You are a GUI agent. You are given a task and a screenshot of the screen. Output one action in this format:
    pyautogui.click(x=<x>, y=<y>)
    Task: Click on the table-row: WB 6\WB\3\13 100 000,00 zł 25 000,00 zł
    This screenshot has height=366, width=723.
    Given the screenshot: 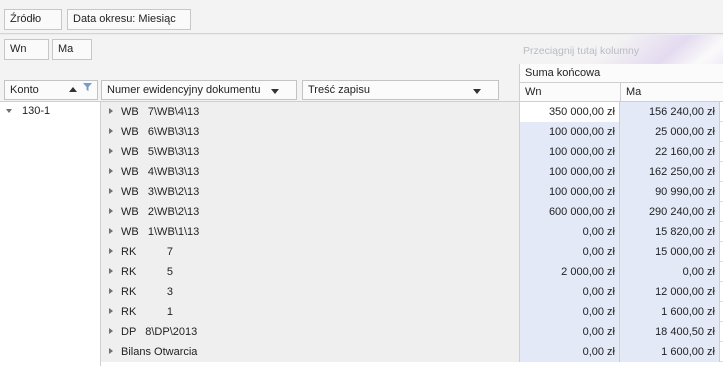 What is the action you would take?
    pyautogui.click(x=412, y=132)
    